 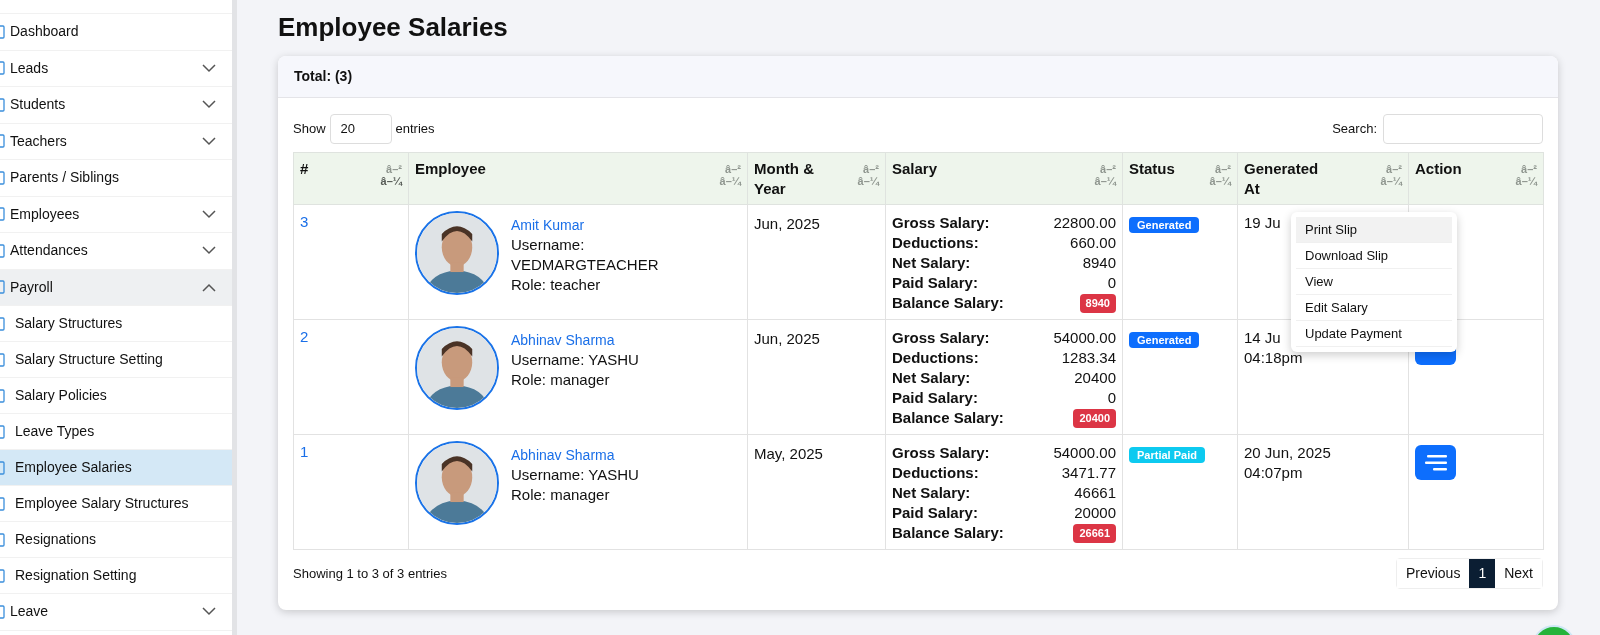 I want to click on month-text: May, 2025, so click(x=788, y=453).